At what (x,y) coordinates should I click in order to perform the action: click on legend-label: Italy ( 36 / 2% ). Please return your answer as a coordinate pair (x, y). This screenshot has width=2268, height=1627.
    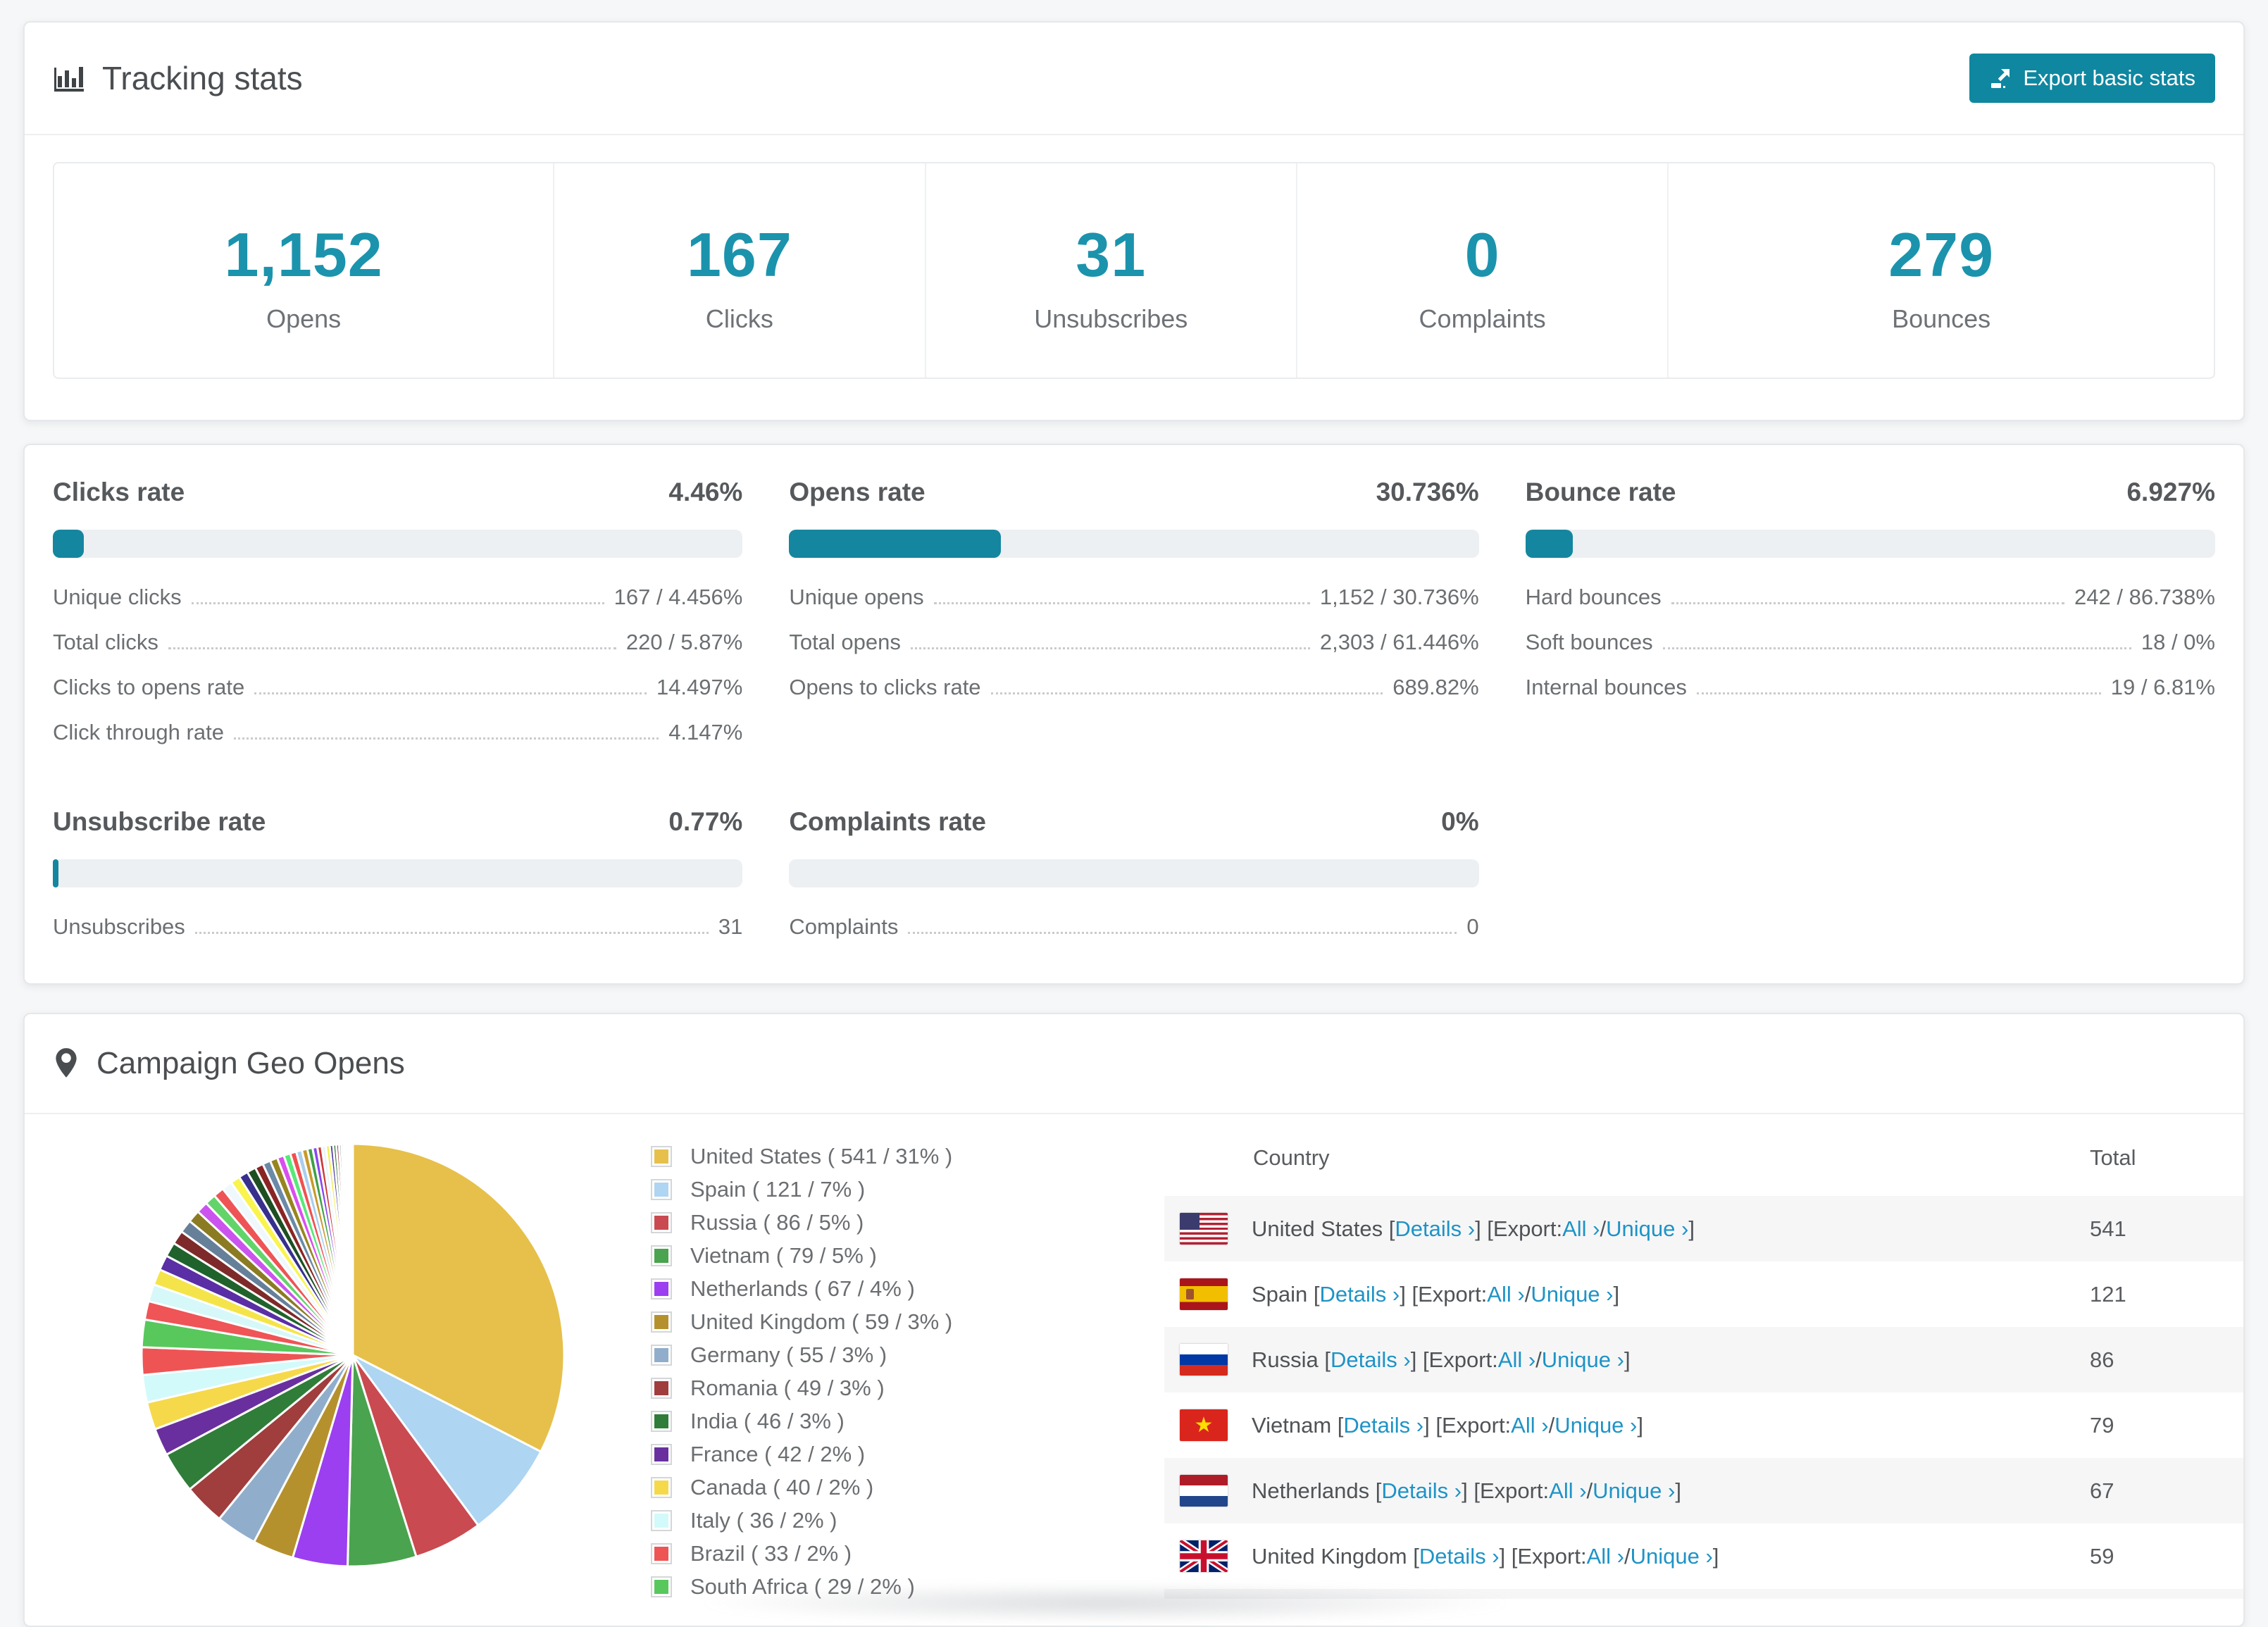
    Looking at the image, I should click on (764, 1520).